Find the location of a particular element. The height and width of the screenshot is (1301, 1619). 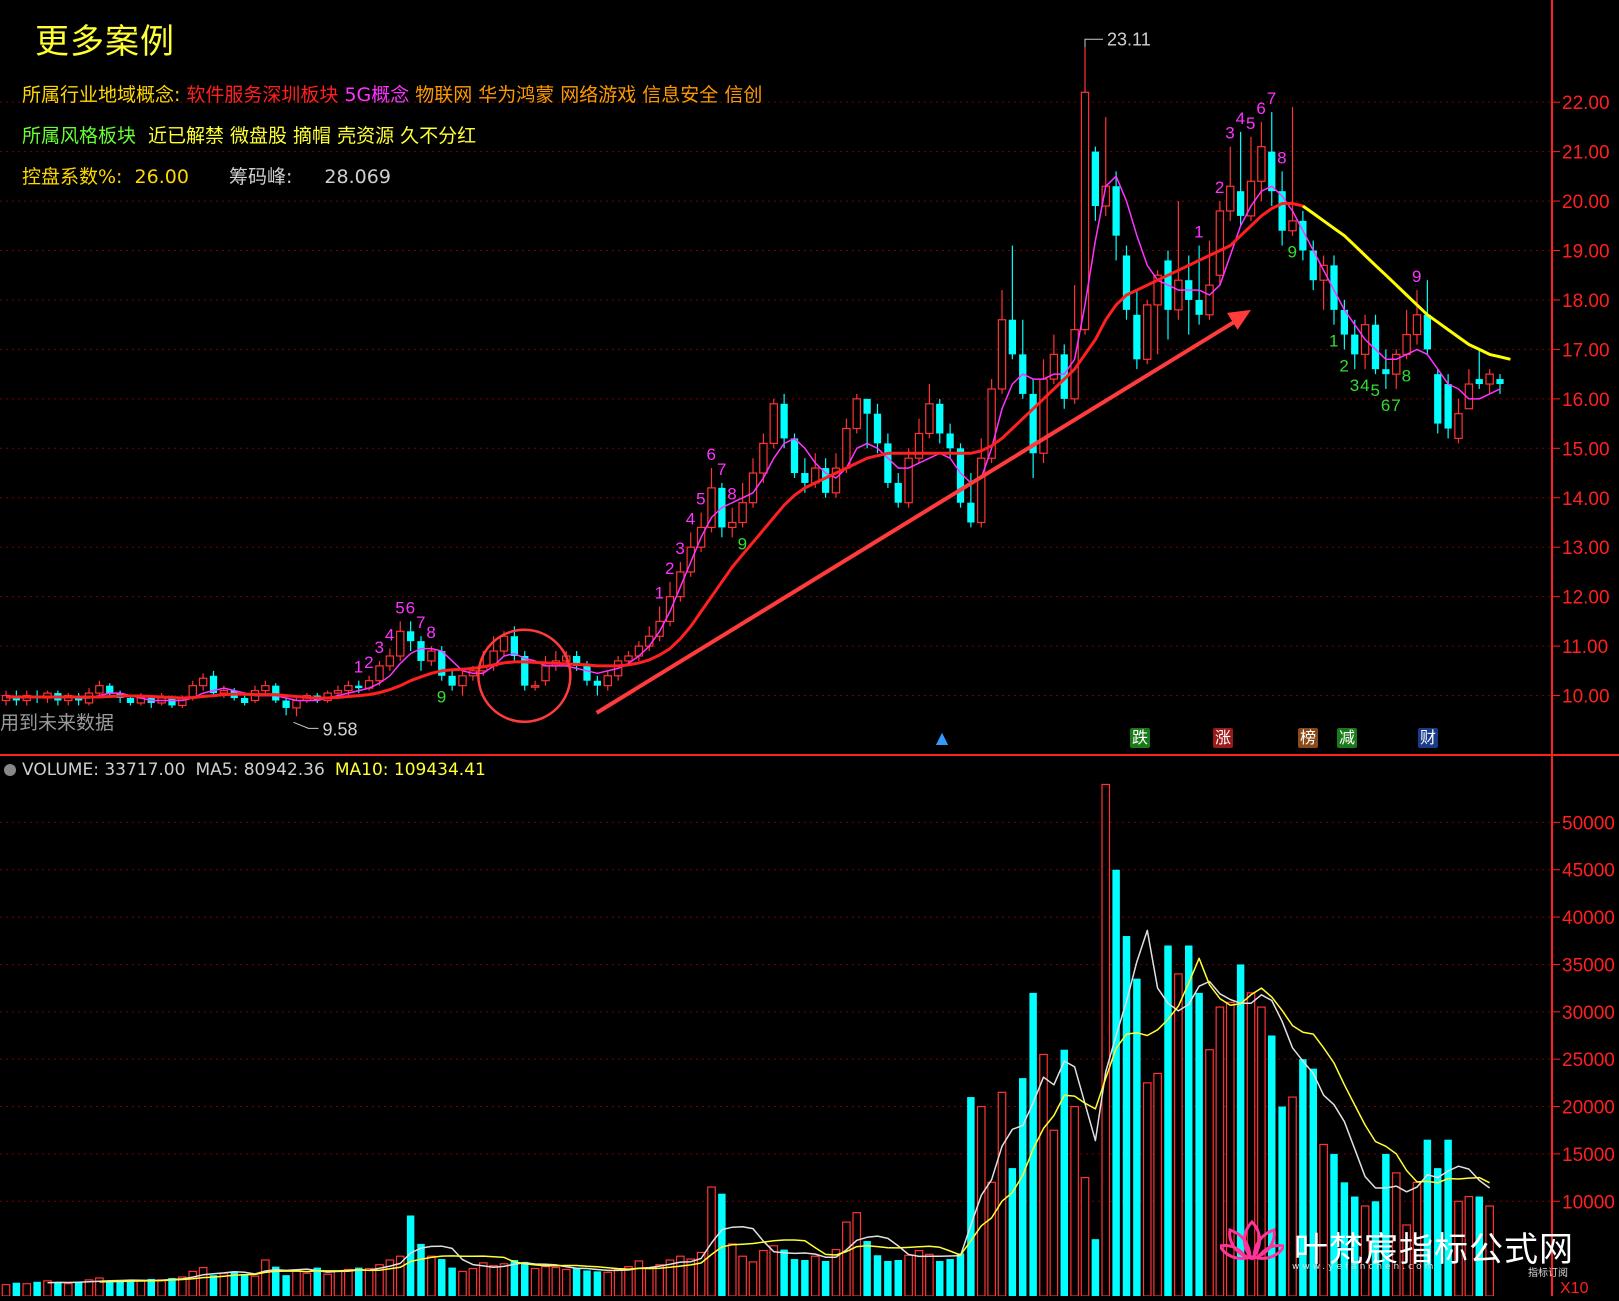

event-marker: 榜 is located at coordinates (1308, 738).